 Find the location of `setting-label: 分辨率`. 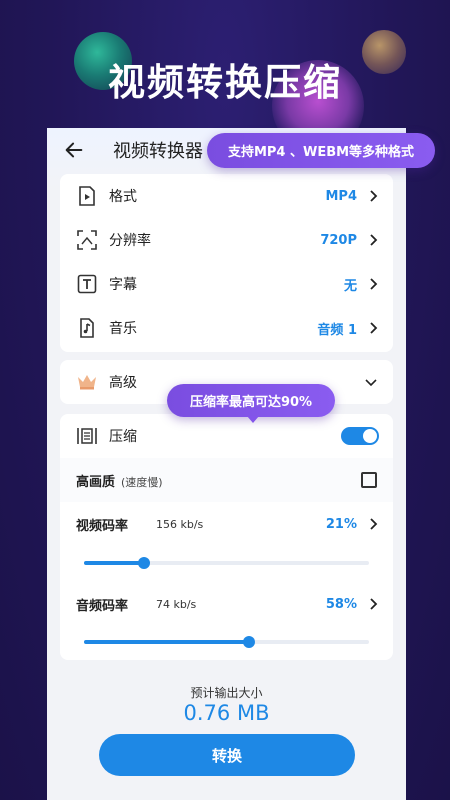

setting-label: 分辨率 is located at coordinates (130, 241).